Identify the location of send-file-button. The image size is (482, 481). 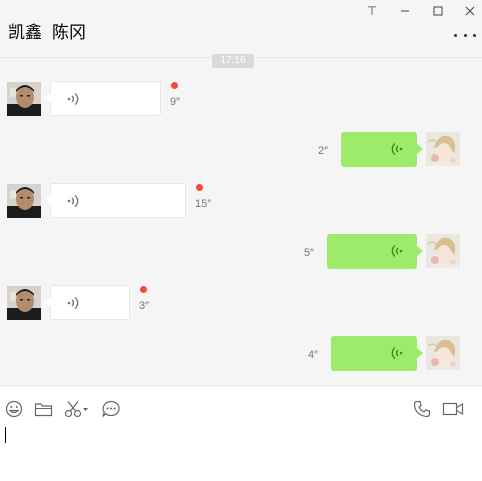
(43, 409).